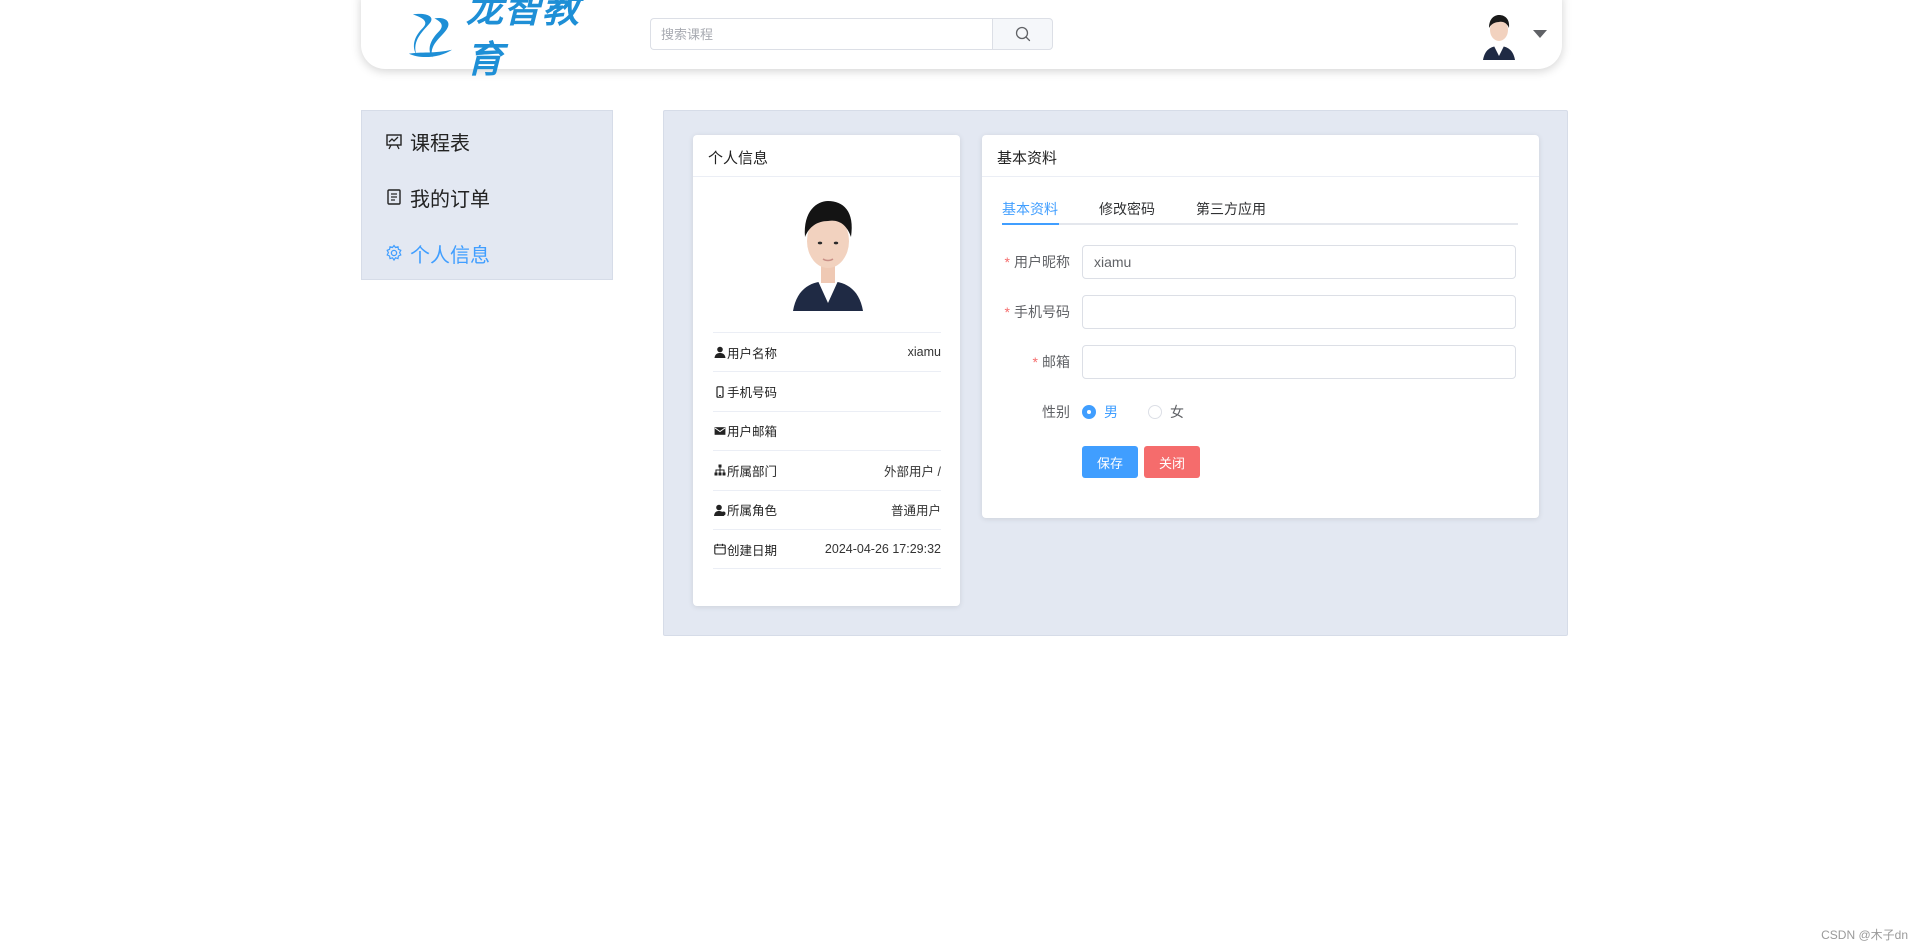 The width and height of the screenshot is (1920, 945). What do you see at coordinates (827, 432) in the screenshot?
I see `info-row-email: 用户邮箱` at bounding box center [827, 432].